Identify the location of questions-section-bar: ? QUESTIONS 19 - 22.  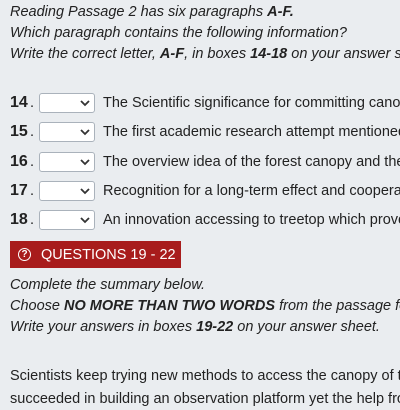
(95, 254).